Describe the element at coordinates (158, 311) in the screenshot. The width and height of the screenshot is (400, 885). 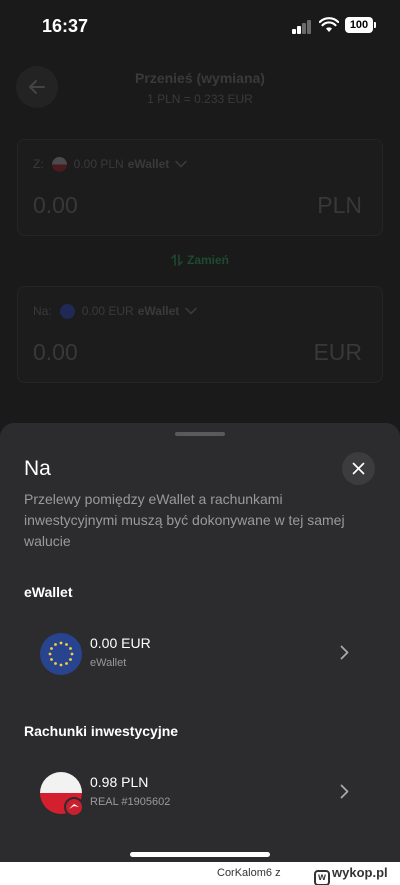
I see `to-wallet-name: eWallet` at that location.